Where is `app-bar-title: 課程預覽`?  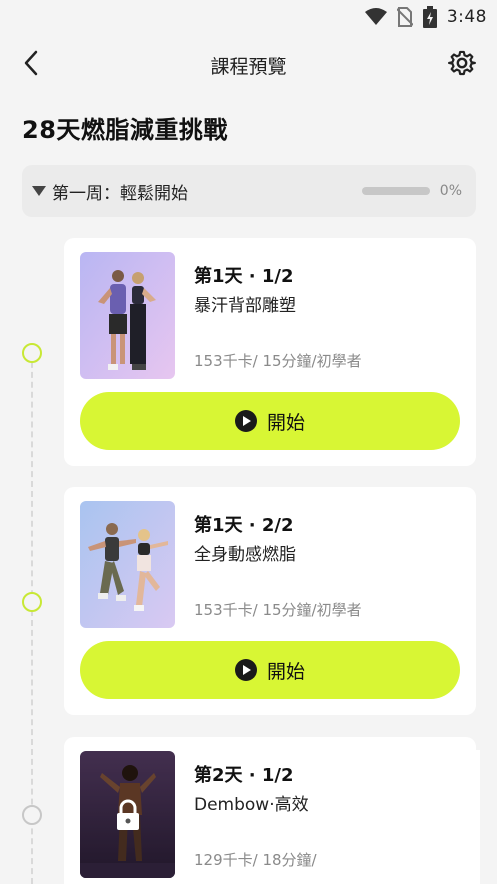
app-bar-title: 課程預覽 is located at coordinates (248, 67).